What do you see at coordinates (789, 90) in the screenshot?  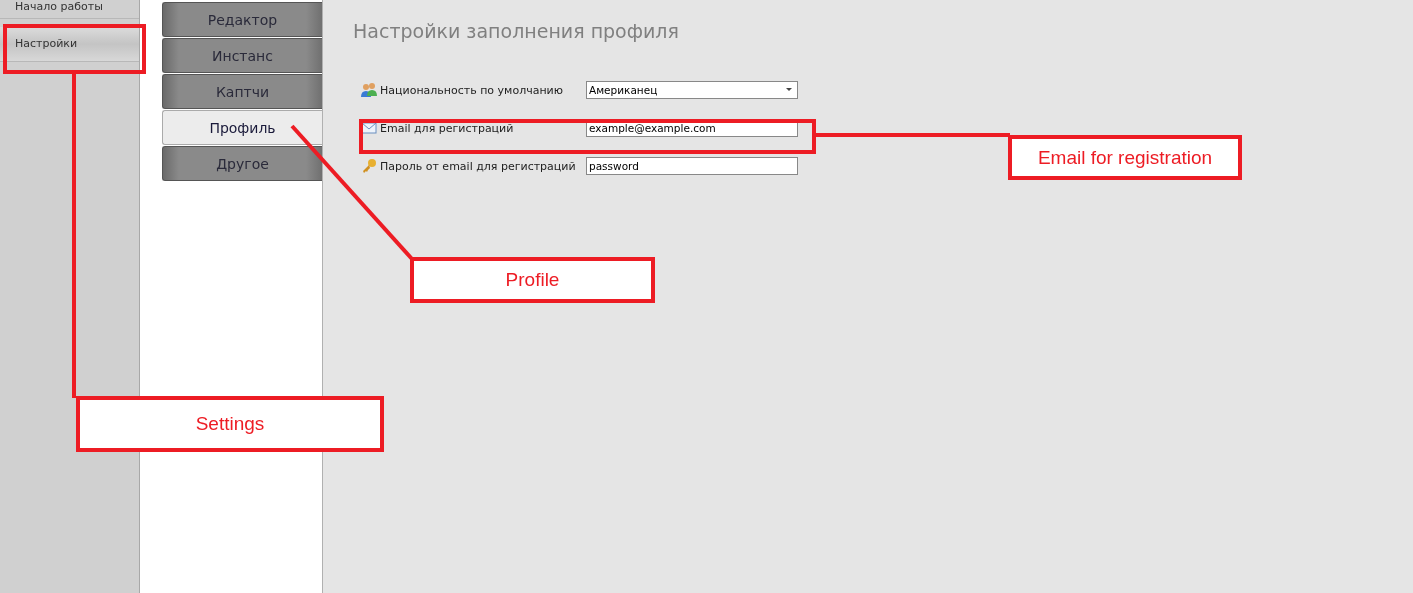 I see `caret-icon` at bounding box center [789, 90].